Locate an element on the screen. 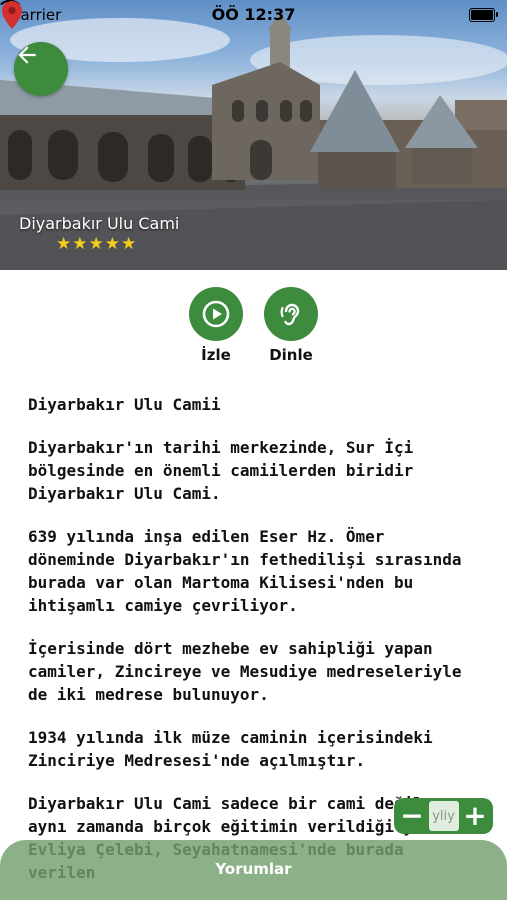 The width and height of the screenshot is (507, 904). ear-icon is located at coordinates (290, 314).